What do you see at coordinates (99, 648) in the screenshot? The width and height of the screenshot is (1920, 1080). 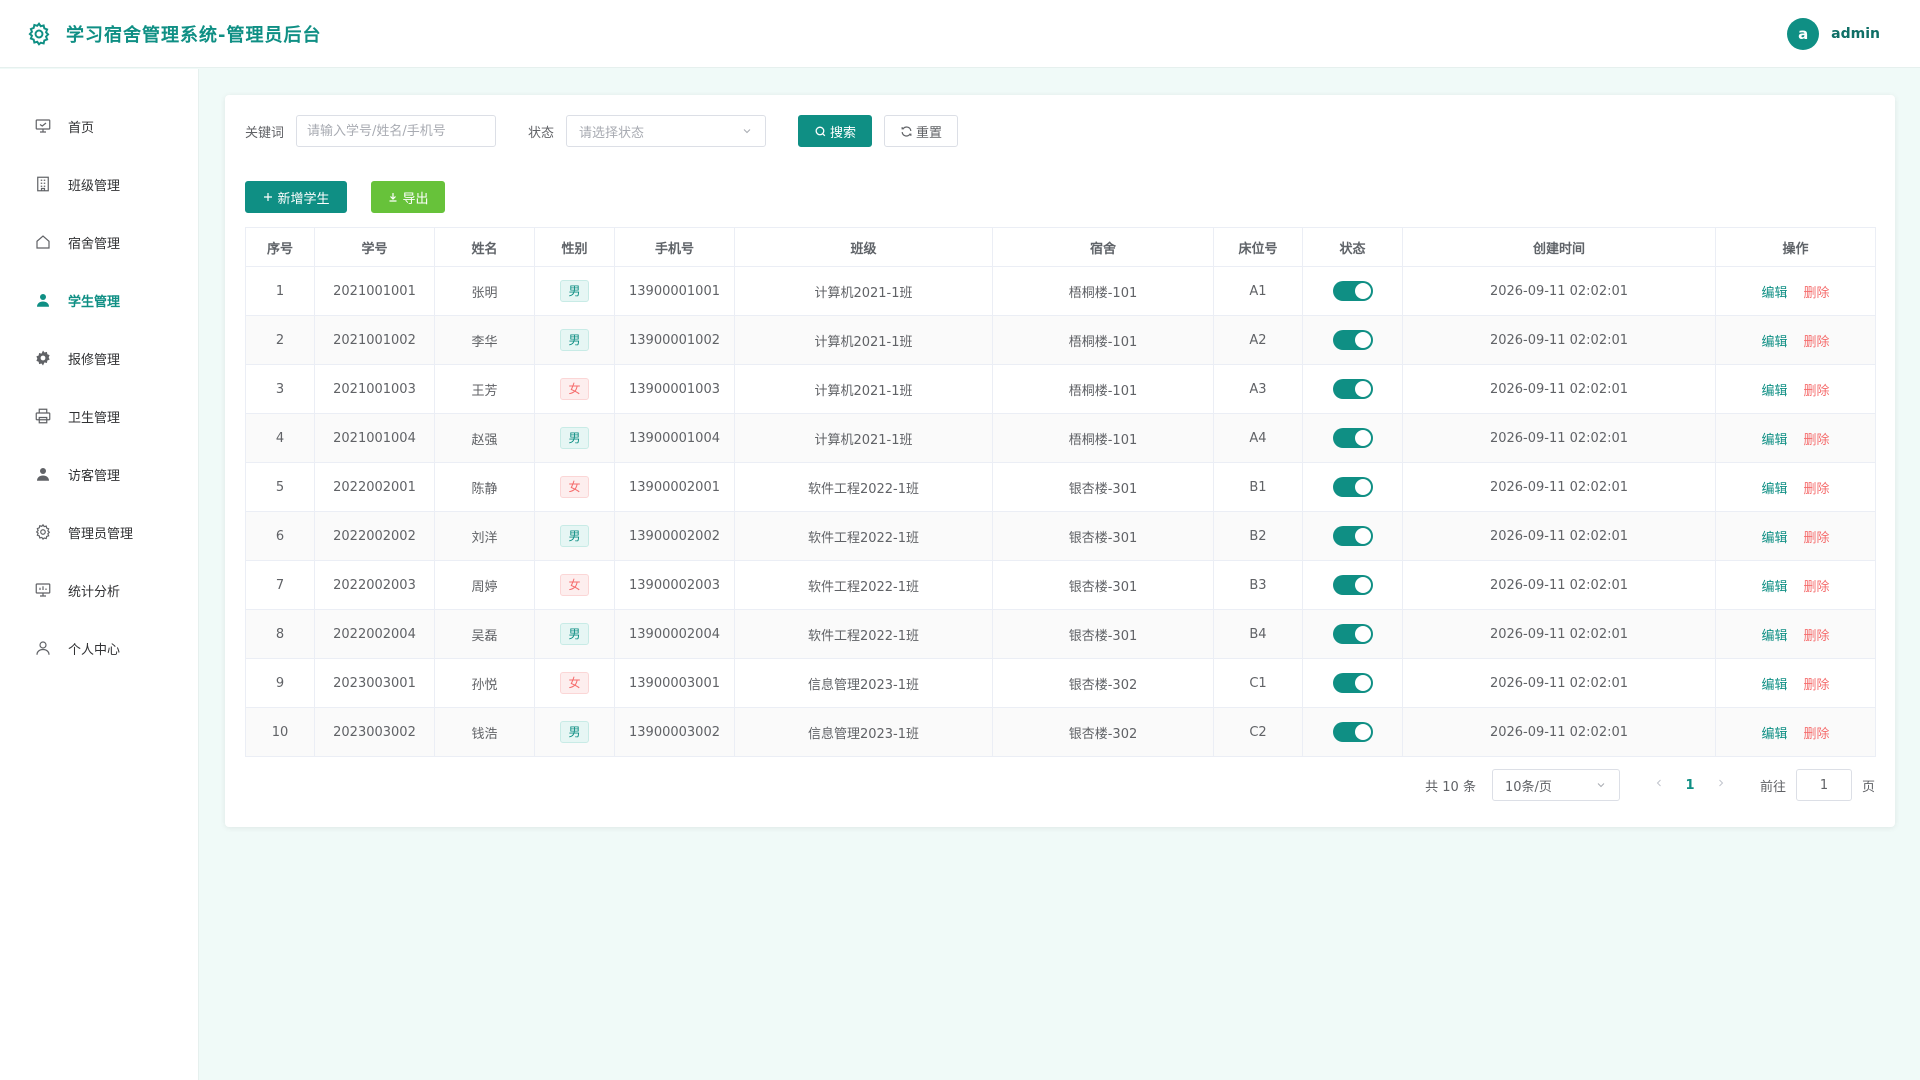 I see `sidebar-item-profile: 个人中心` at bounding box center [99, 648].